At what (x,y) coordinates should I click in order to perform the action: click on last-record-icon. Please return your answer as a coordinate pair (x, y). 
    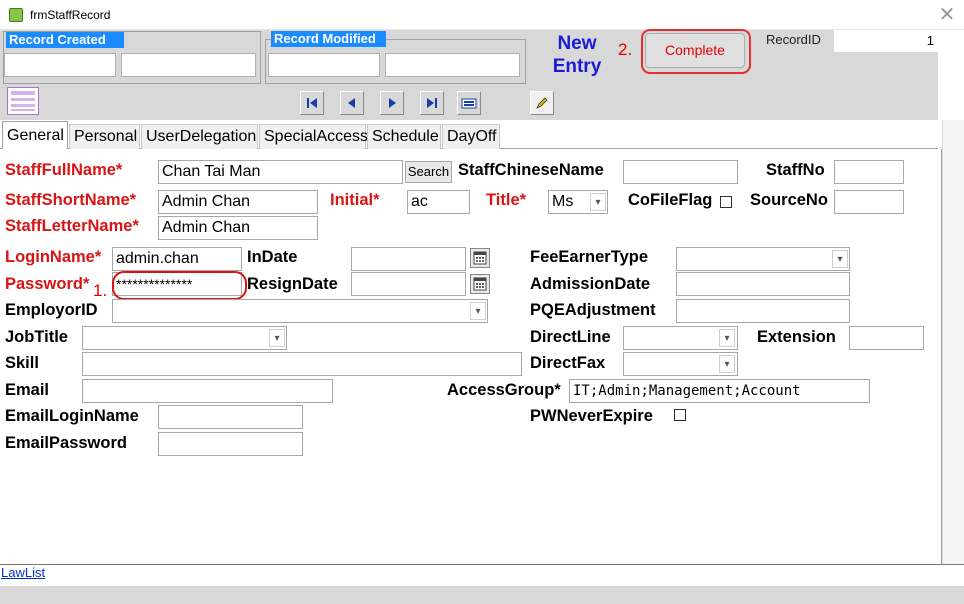
    Looking at the image, I should click on (432, 103).